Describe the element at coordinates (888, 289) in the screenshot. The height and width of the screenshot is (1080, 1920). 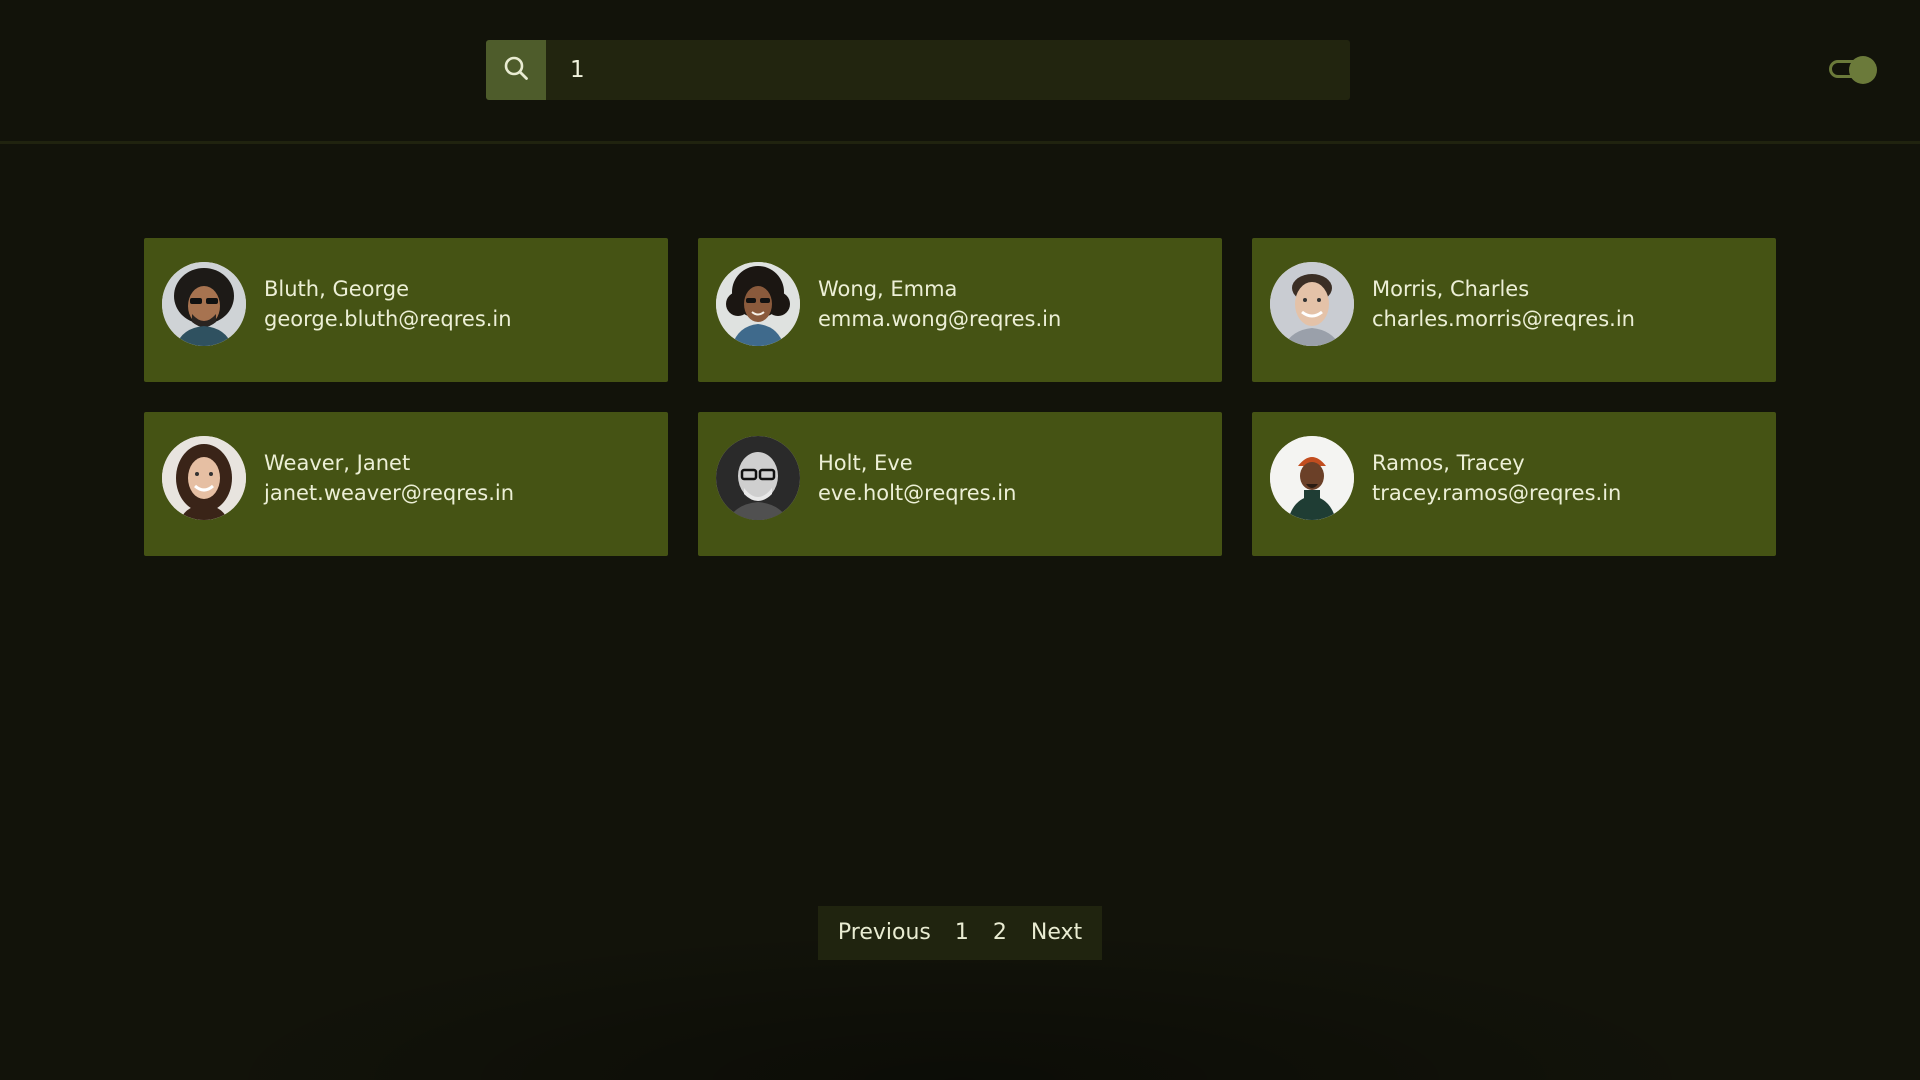
I see `user-name: Wong, Emma` at that location.